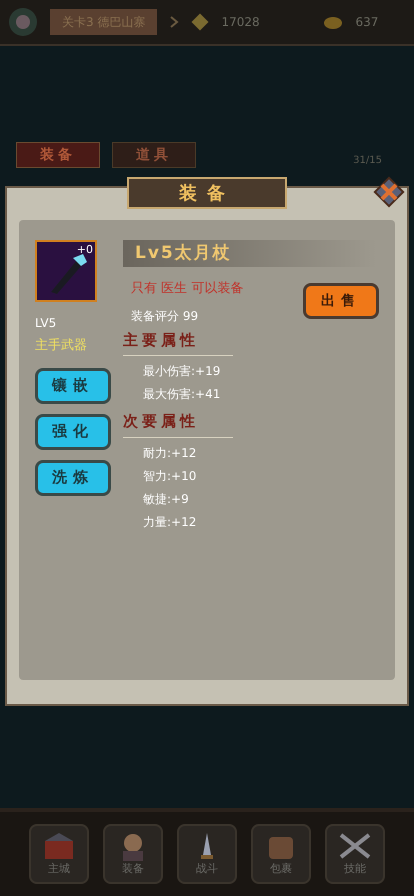 The height and width of the screenshot is (896, 414). I want to click on nav-button: 包裹, so click(281, 854).